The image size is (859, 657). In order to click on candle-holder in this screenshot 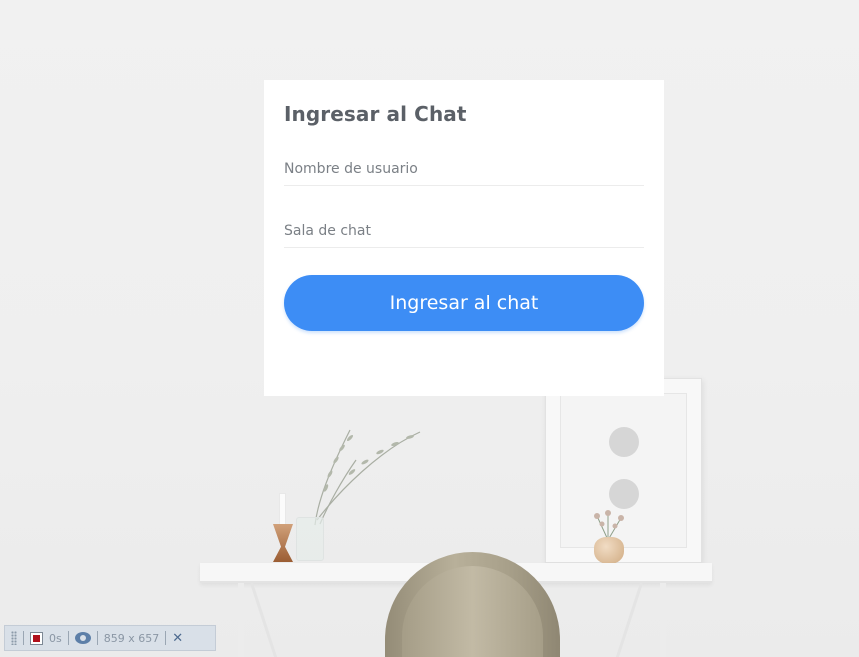, I will do `click(283, 543)`.